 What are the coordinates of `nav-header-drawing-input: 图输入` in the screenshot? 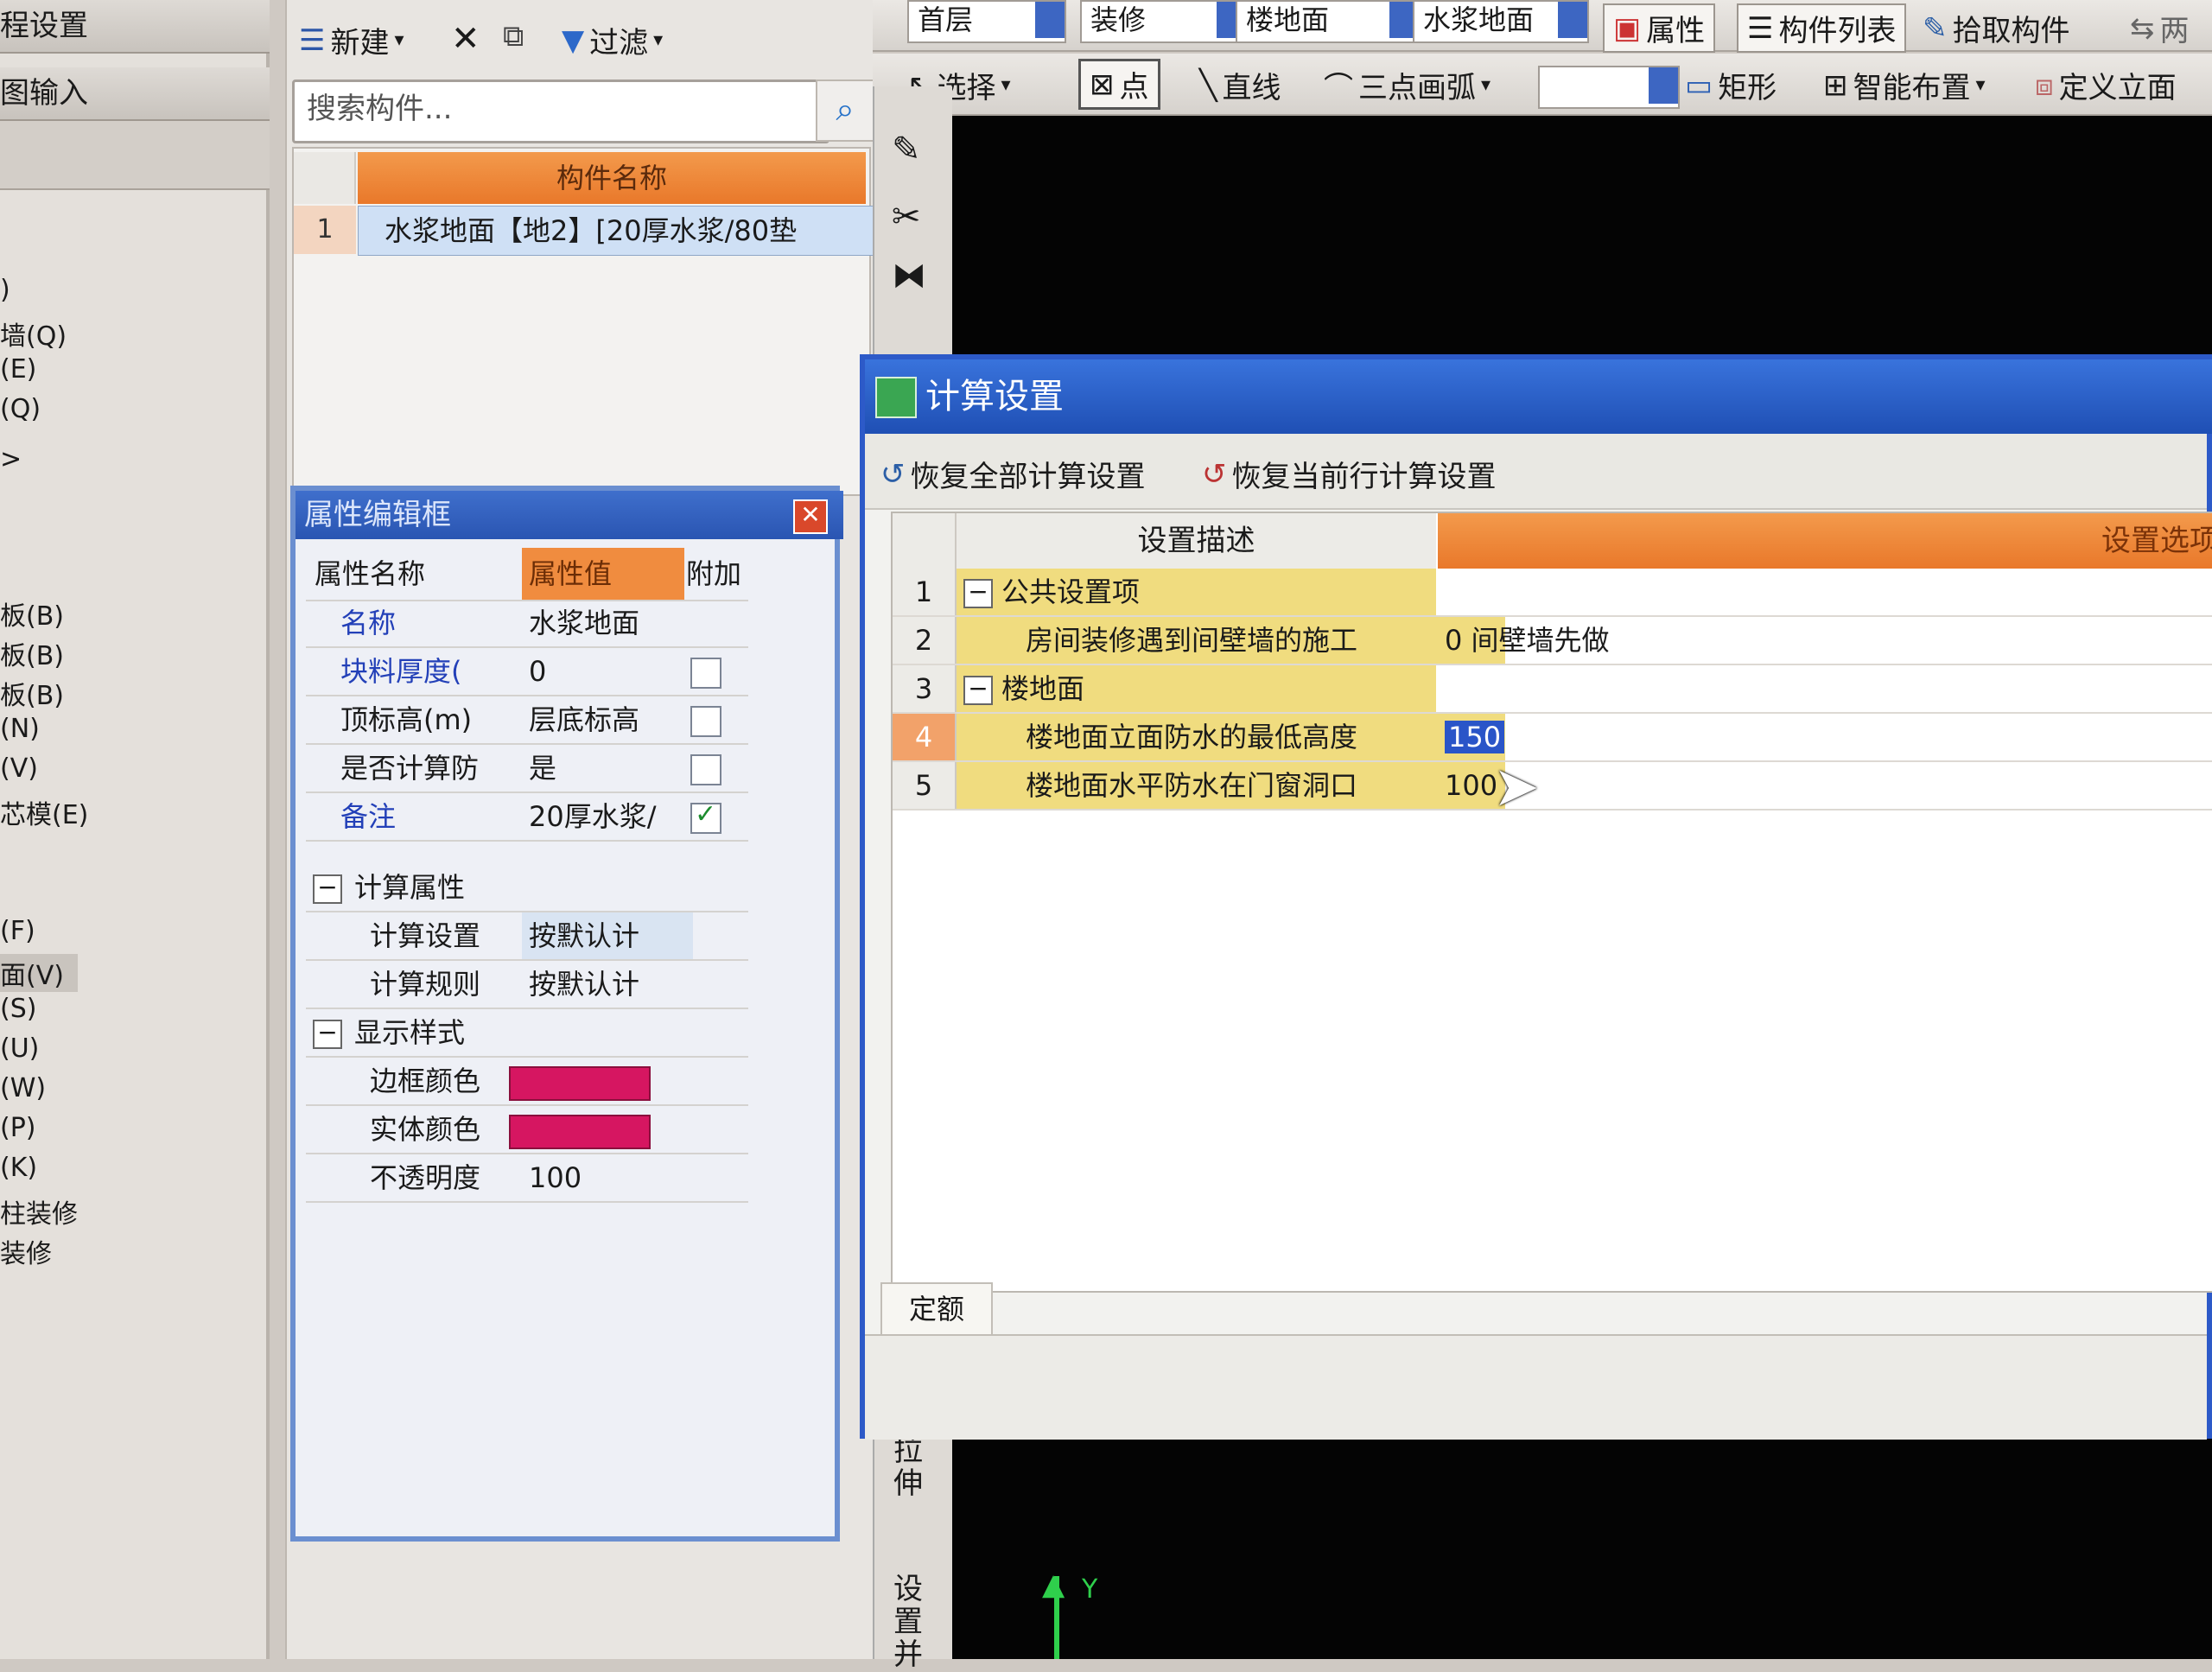 It's located at (135, 94).